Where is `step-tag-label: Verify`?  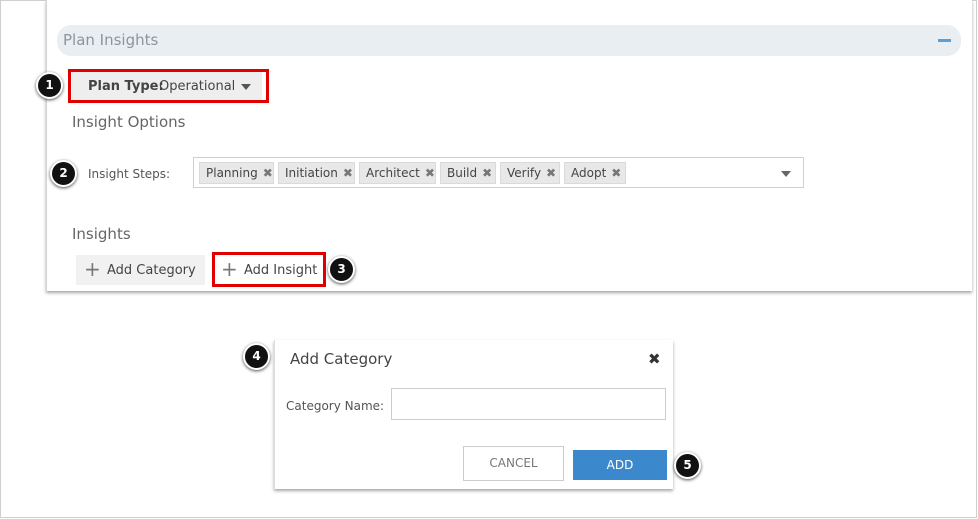 step-tag-label: Verify is located at coordinates (524, 173).